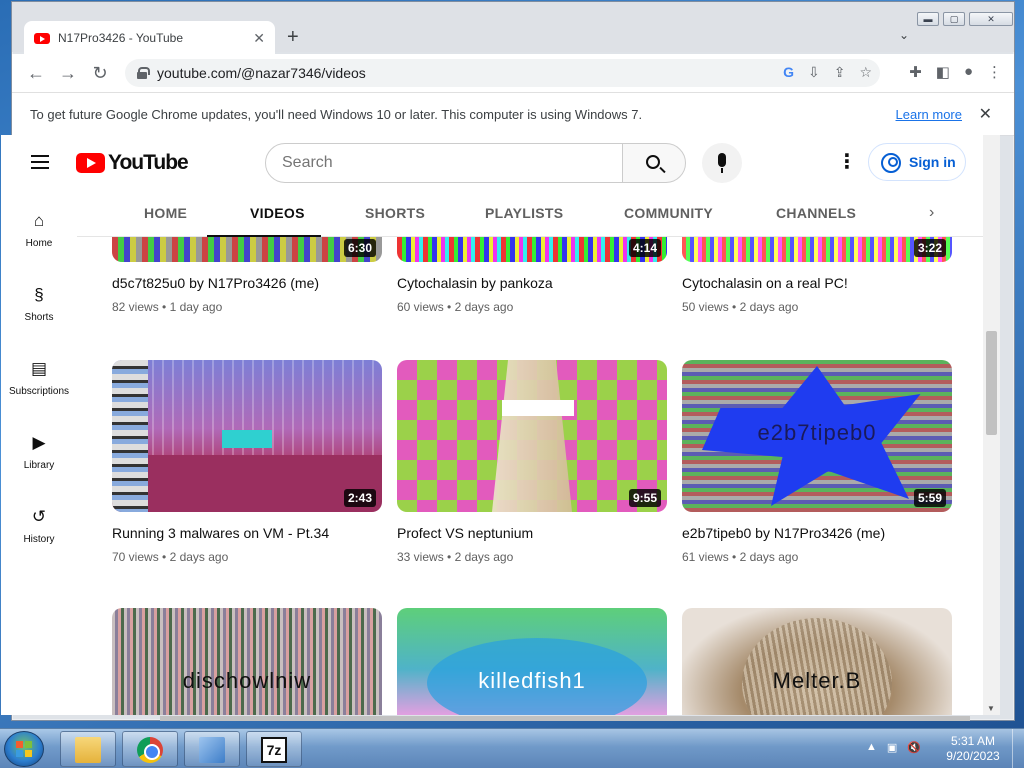 This screenshot has height=768, width=1024. I want to click on search-input, so click(444, 163).